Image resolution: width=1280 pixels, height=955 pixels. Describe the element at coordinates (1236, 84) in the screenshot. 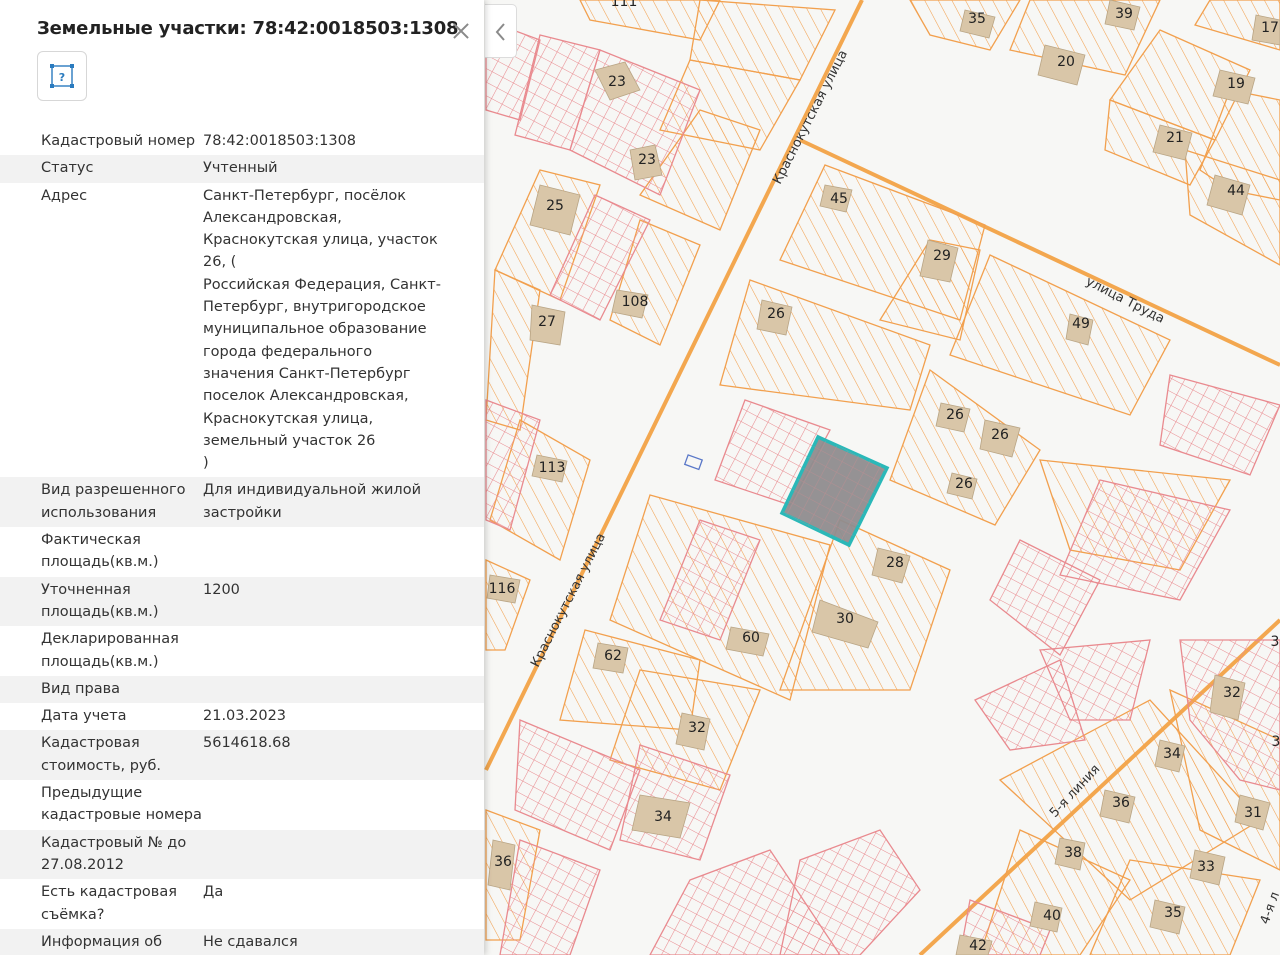

I see `lot-label: 19` at that location.